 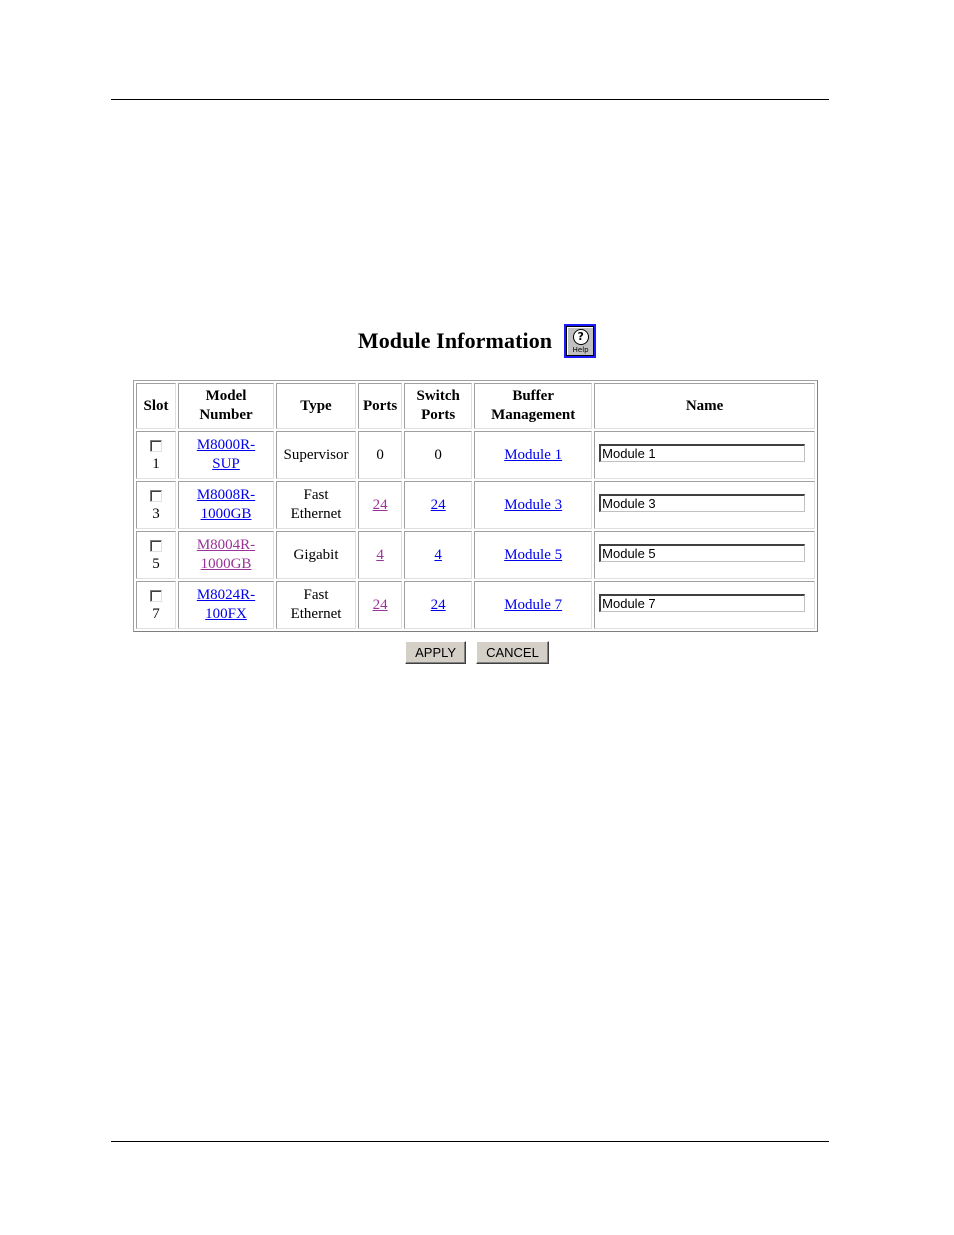 I want to click on header-model-number: Model Number, so click(x=226, y=406).